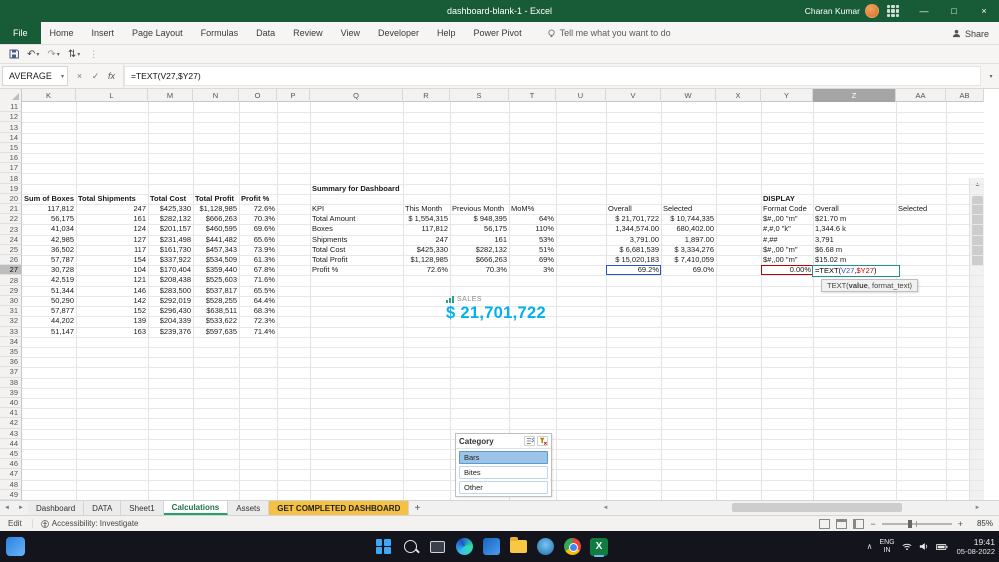 The width and height of the screenshot is (999, 562). I want to click on expand-formula-bar-icon: ▾, so click(991, 76).